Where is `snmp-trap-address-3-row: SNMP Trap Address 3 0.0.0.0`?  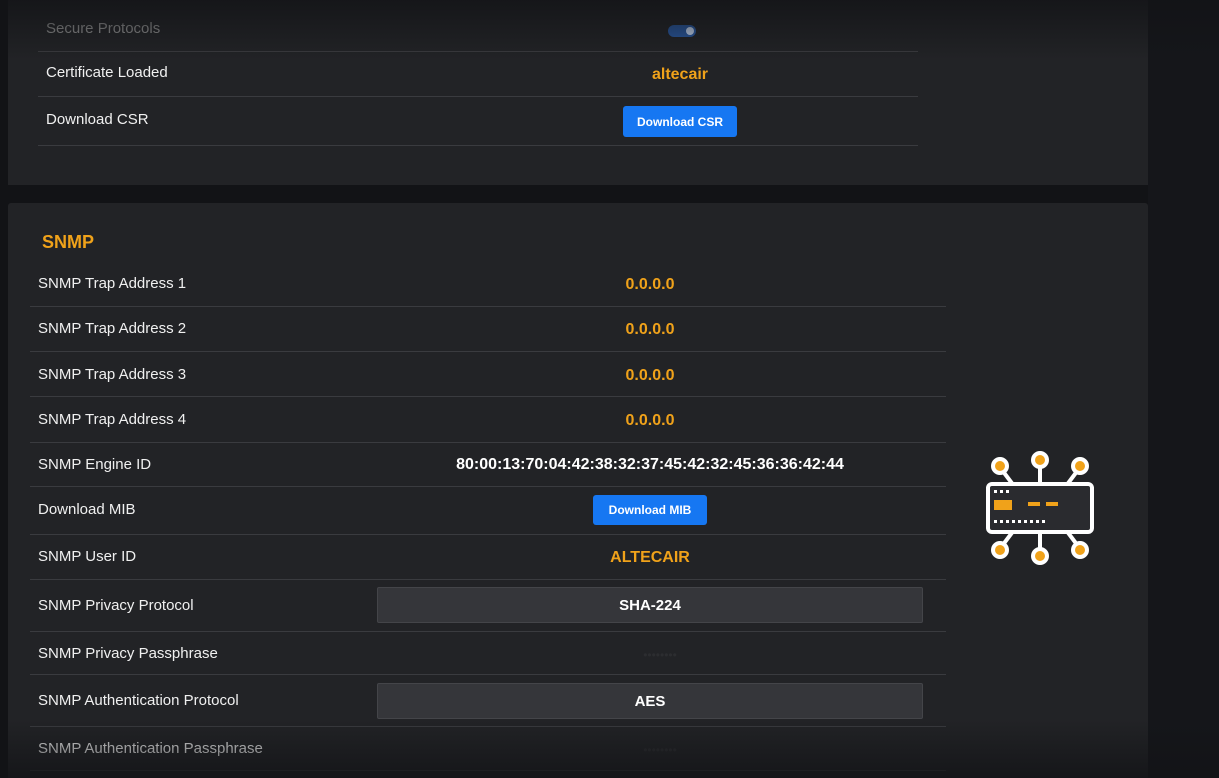 snmp-trap-address-3-row: SNMP Trap Address 3 0.0.0.0 is located at coordinates (488, 374).